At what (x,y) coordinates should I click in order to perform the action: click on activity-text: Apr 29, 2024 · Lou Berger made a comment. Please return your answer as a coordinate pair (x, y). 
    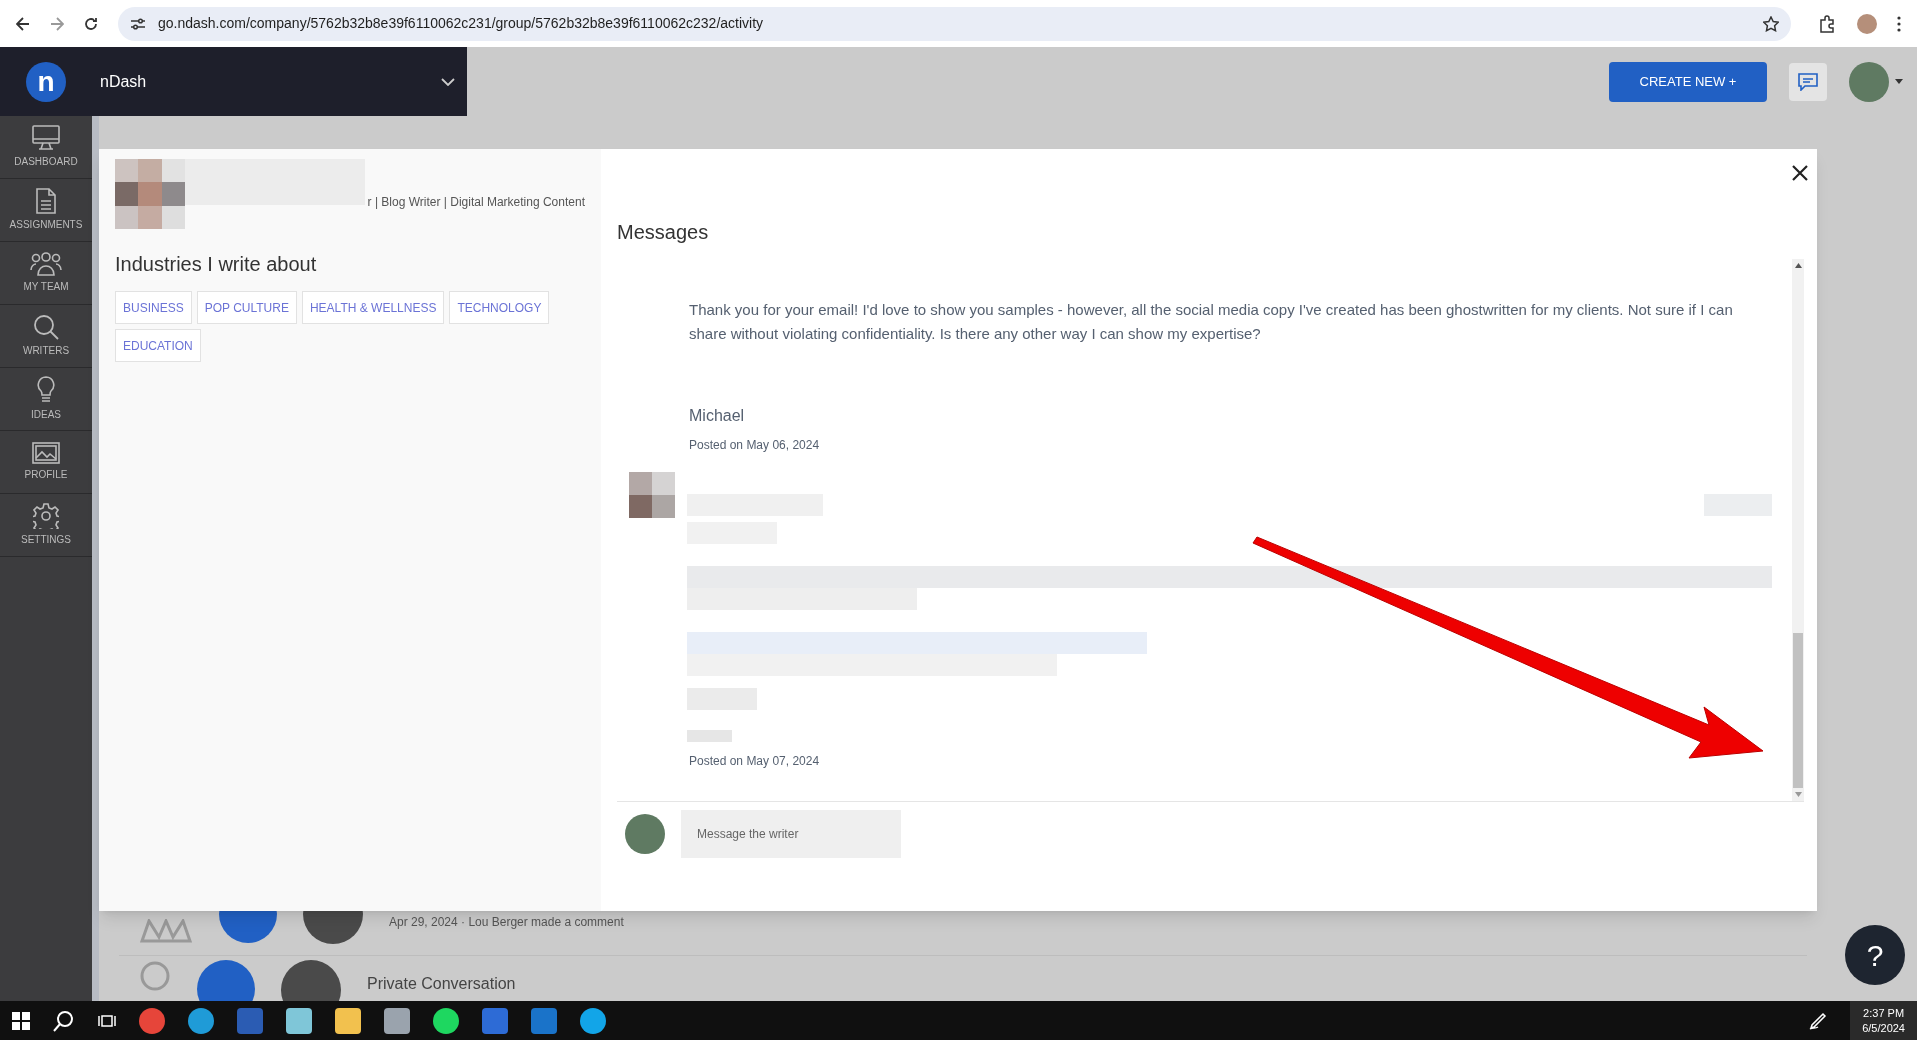
    Looking at the image, I should click on (506, 922).